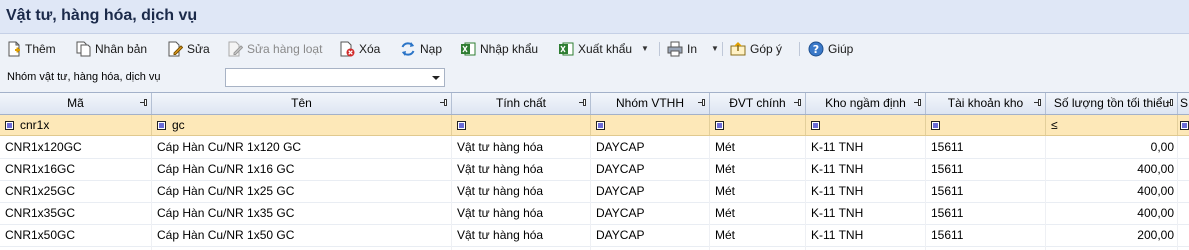 The image size is (1189, 250). Describe the element at coordinates (758, 103) in the screenshot. I see `column-header-unit: ĐVT chính` at that location.